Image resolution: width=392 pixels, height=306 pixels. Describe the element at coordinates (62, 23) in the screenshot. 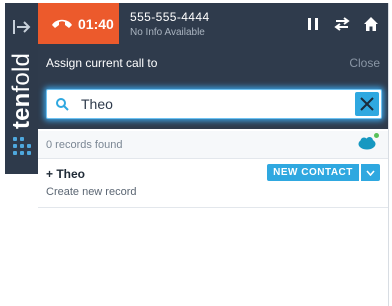

I see `hang-up-icon` at that location.